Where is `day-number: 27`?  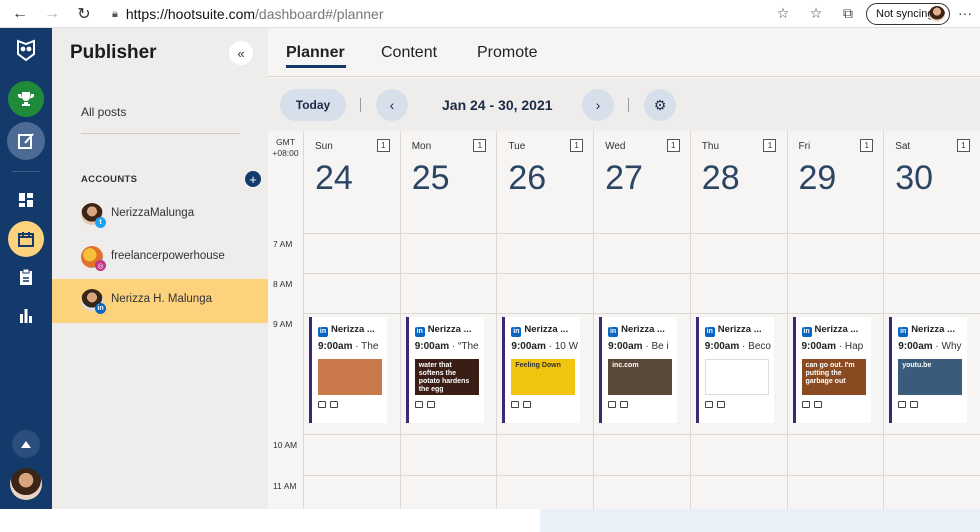 day-number: 27 is located at coordinates (624, 178).